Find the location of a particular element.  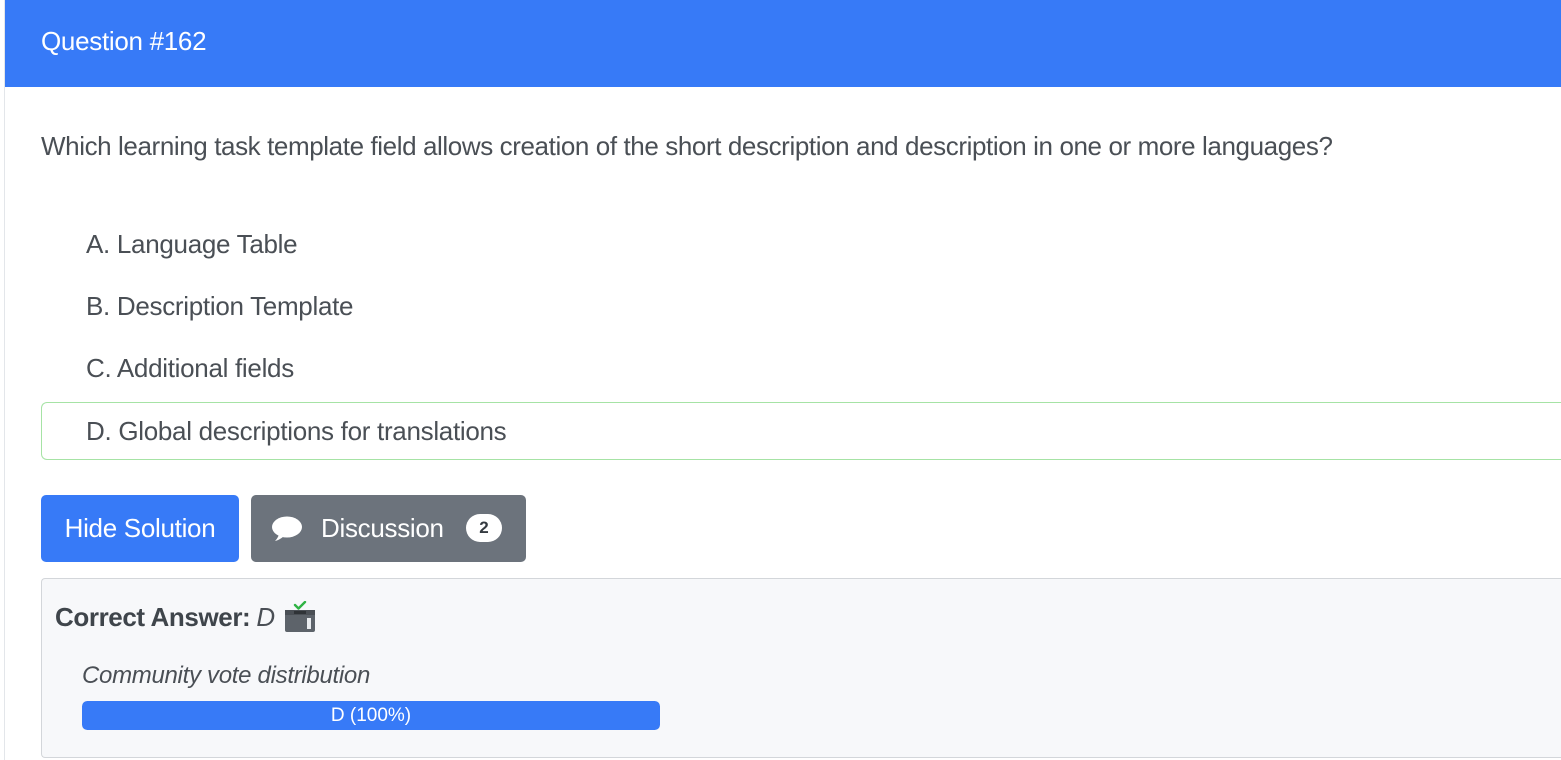

choice-b: B. Description Template is located at coordinates (801, 307).